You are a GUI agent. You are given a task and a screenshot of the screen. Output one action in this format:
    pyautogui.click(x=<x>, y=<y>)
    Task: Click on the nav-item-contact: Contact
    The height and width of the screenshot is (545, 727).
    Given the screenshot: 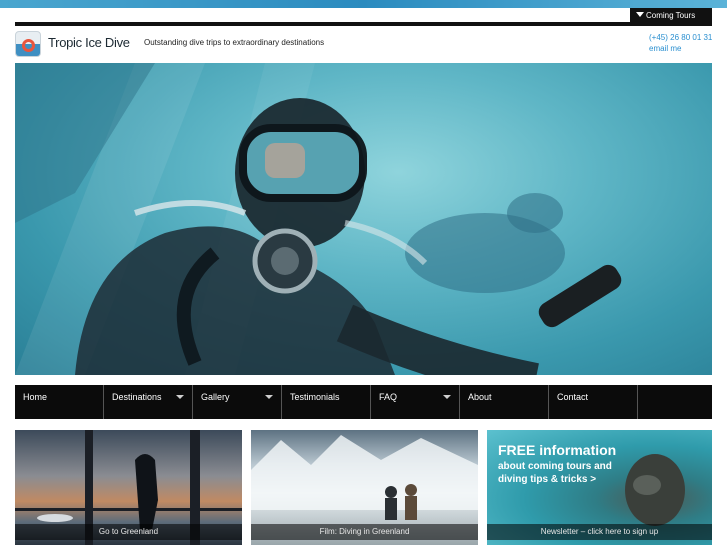 What is the action you would take?
    pyautogui.click(x=593, y=402)
    